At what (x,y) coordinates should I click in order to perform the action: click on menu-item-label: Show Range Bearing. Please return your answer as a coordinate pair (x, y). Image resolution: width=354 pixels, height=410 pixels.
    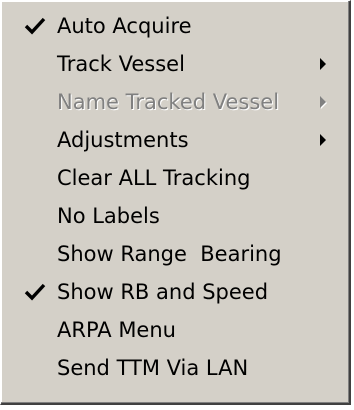
    Looking at the image, I should click on (169, 254).